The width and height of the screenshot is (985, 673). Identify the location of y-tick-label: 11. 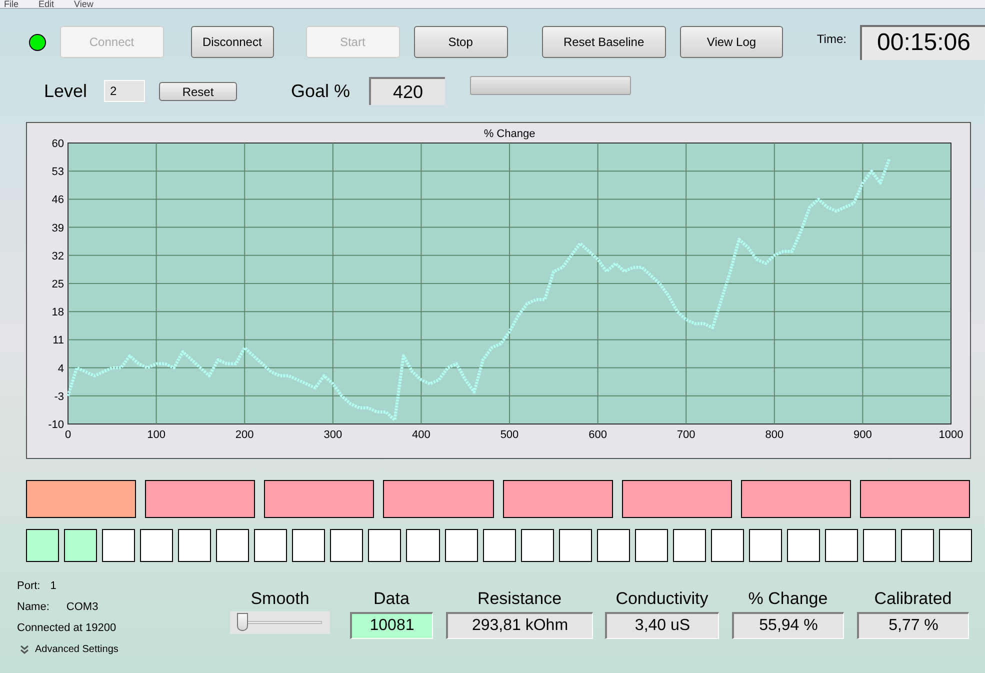
(58, 340).